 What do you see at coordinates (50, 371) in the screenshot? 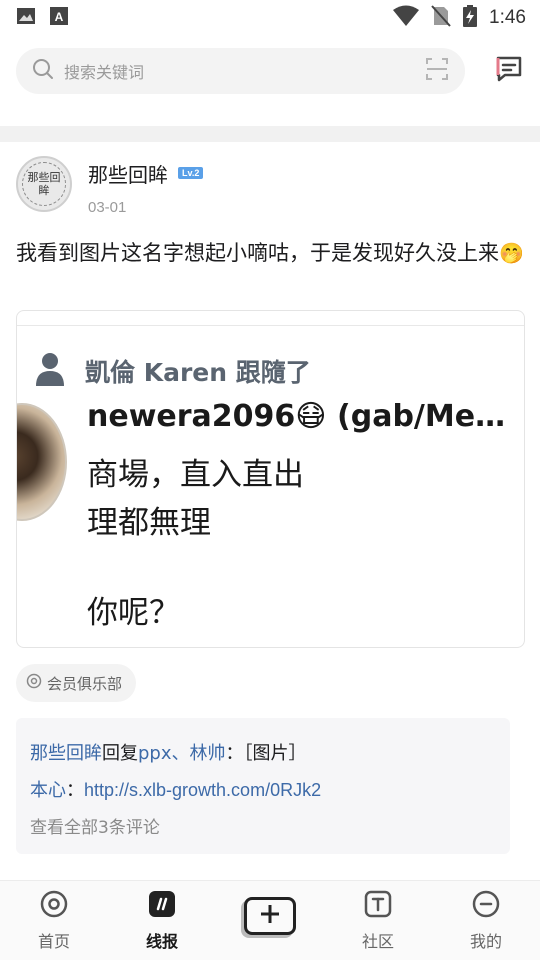
I see `person-icon` at bounding box center [50, 371].